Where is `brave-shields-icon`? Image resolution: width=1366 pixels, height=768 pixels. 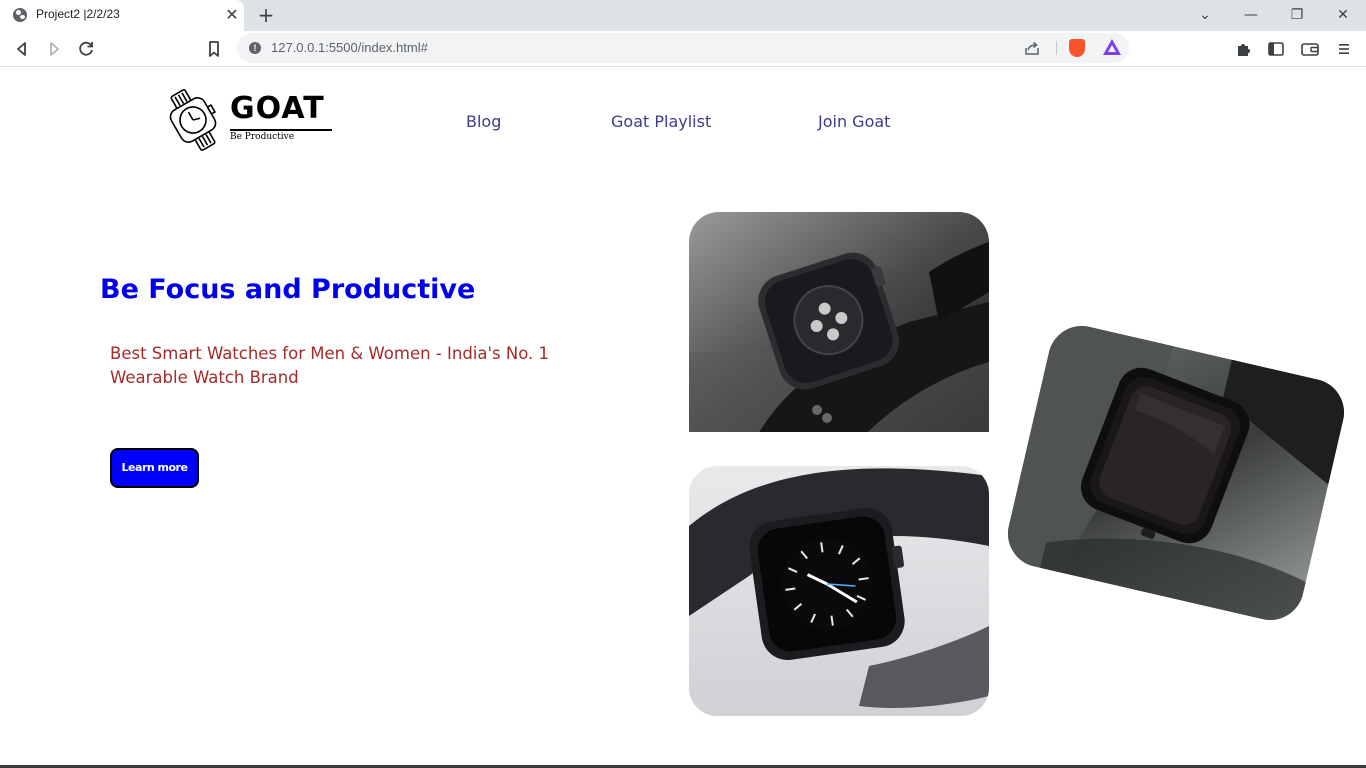
brave-shields-icon is located at coordinates (1077, 48).